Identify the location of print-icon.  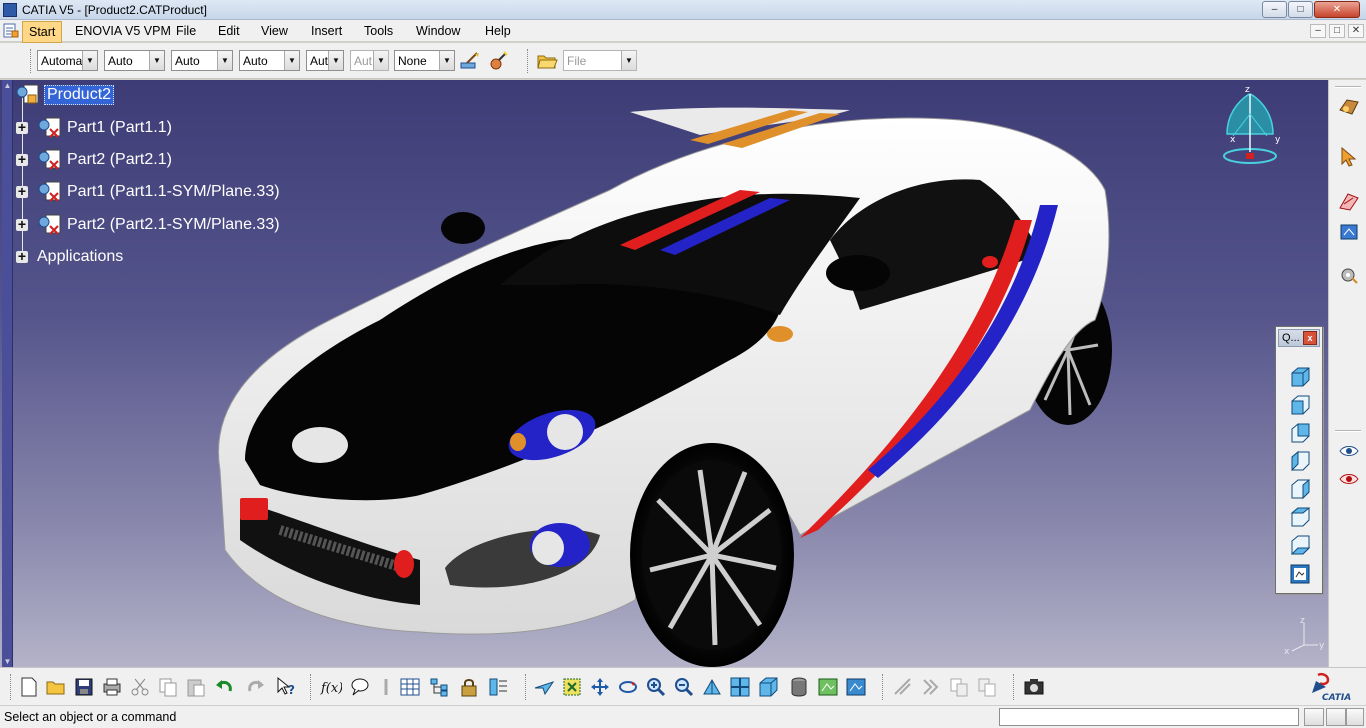
(112, 687).